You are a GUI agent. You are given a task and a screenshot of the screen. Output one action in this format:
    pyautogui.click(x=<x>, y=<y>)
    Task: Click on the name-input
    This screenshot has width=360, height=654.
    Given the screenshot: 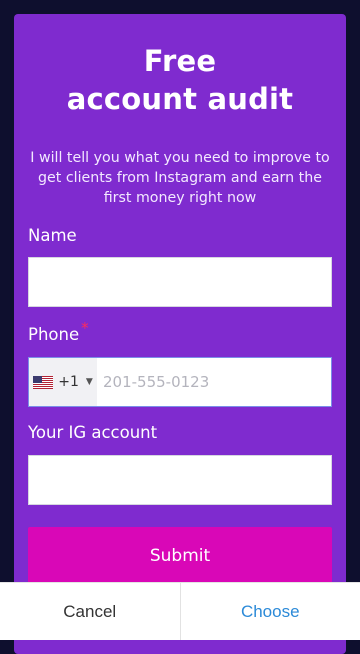 What is the action you would take?
    pyautogui.click(x=180, y=282)
    